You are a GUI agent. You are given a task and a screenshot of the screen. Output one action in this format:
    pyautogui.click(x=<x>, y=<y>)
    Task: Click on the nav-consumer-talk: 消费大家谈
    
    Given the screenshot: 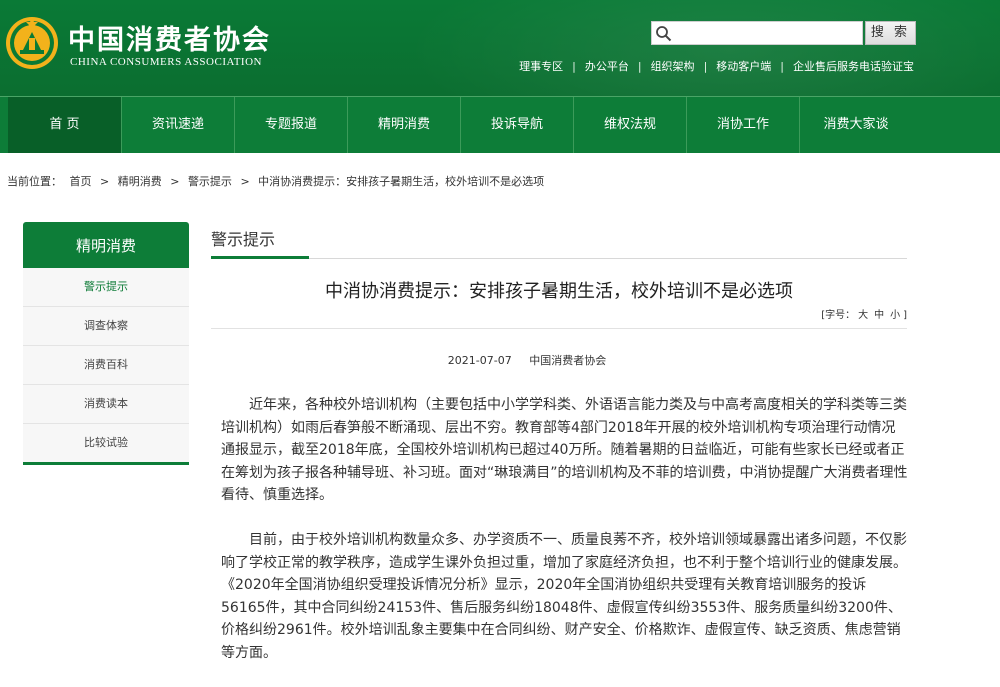 What is the action you would take?
    pyautogui.click(x=856, y=125)
    